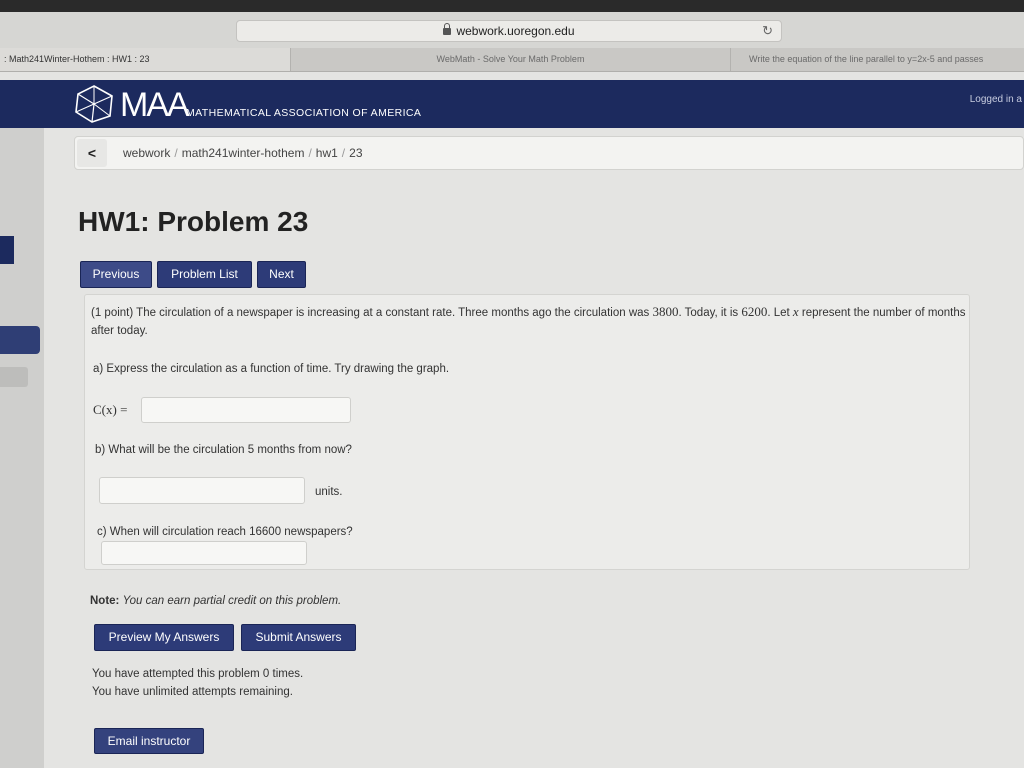 The width and height of the screenshot is (1024, 768). What do you see at coordinates (767, 31) in the screenshot?
I see `reload-icon: ↻` at bounding box center [767, 31].